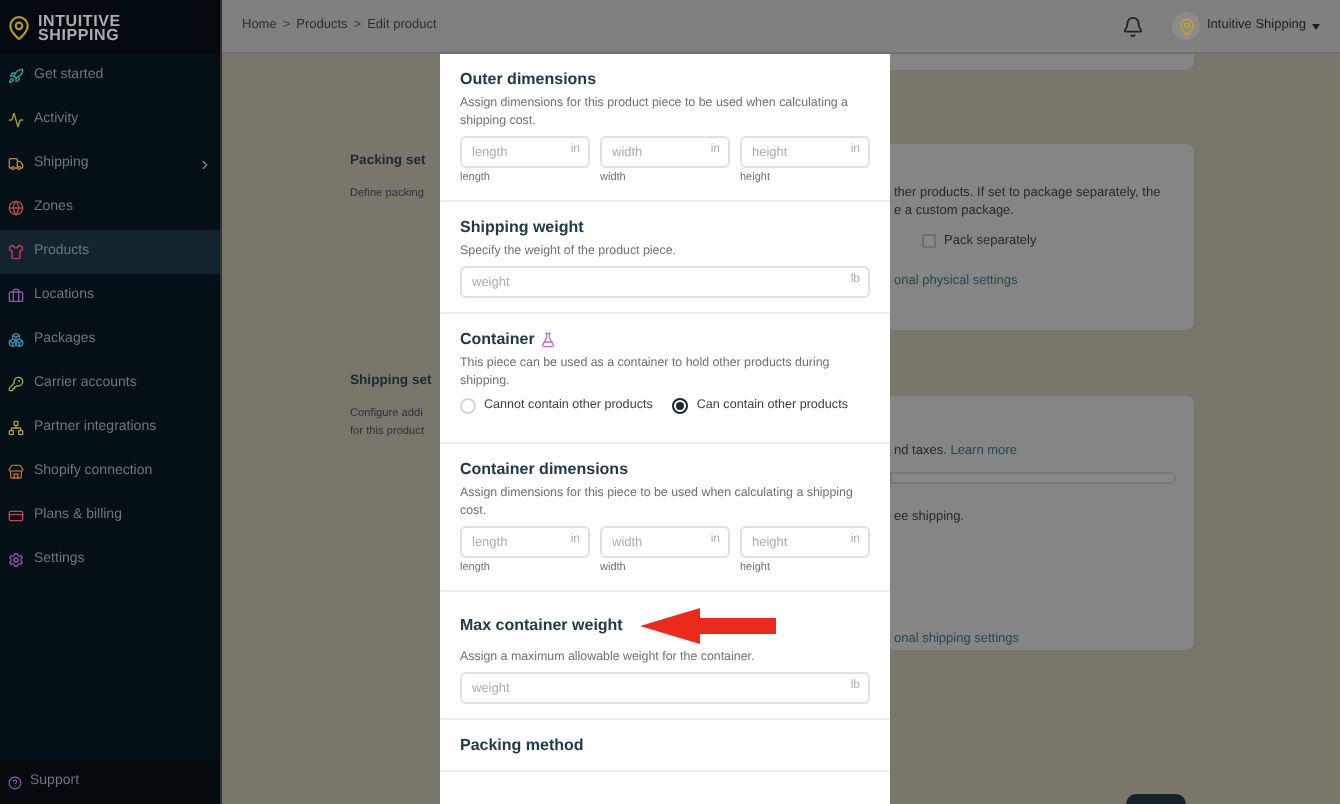 Image resolution: width=1340 pixels, height=804 pixels. What do you see at coordinates (15, 782) in the screenshot?
I see `help-icon` at bounding box center [15, 782].